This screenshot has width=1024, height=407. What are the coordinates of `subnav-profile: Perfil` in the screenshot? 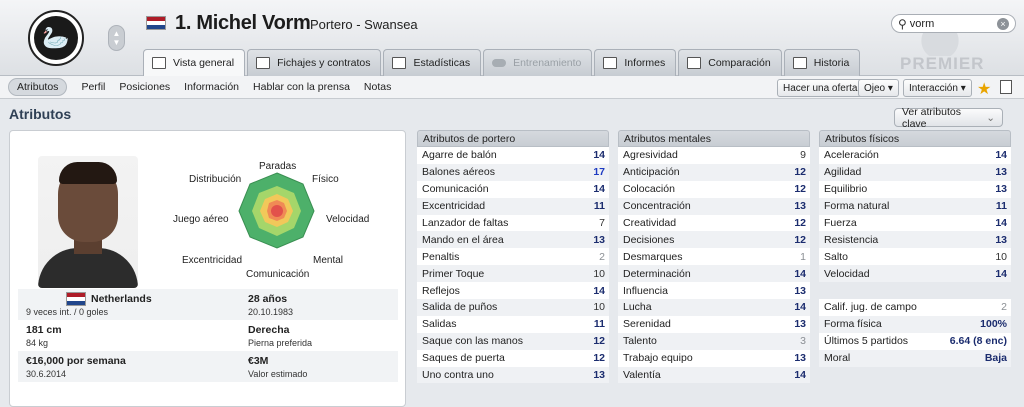 It's located at (93, 87).